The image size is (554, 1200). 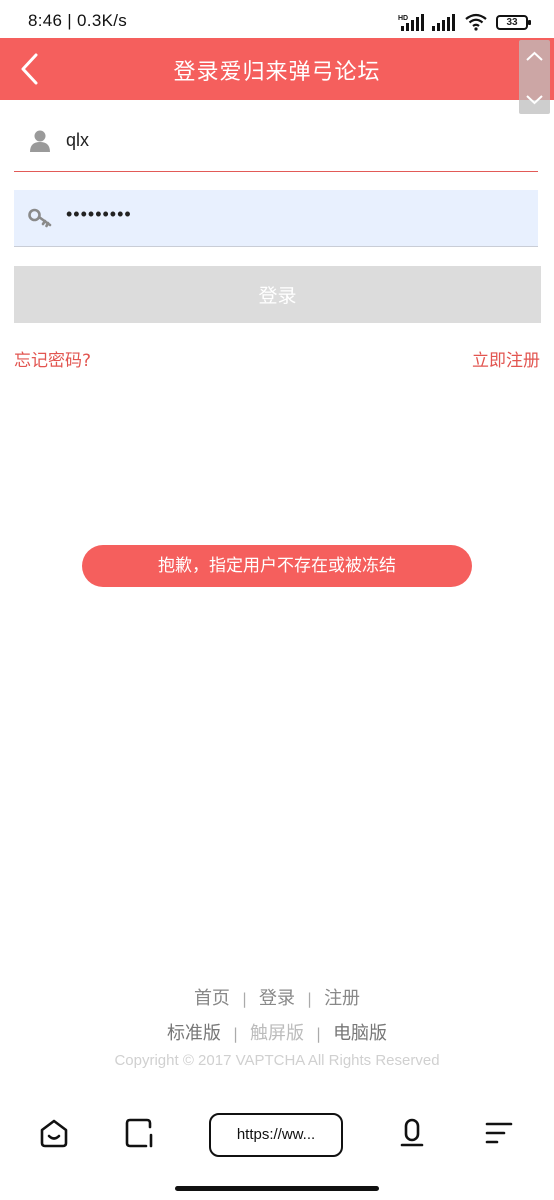 What do you see at coordinates (277, 19) in the screenshot?
I see `status-bar: 8:46 | 0.3K/s HD 33` at bounding box center [277, 19].